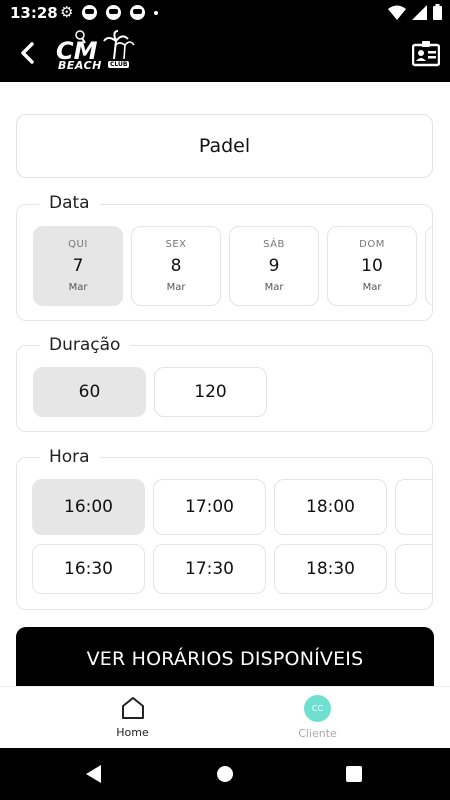 The height and width of the screenshot is (800, 450). I want to click on date-weekday: DOM, so click(372, 244).